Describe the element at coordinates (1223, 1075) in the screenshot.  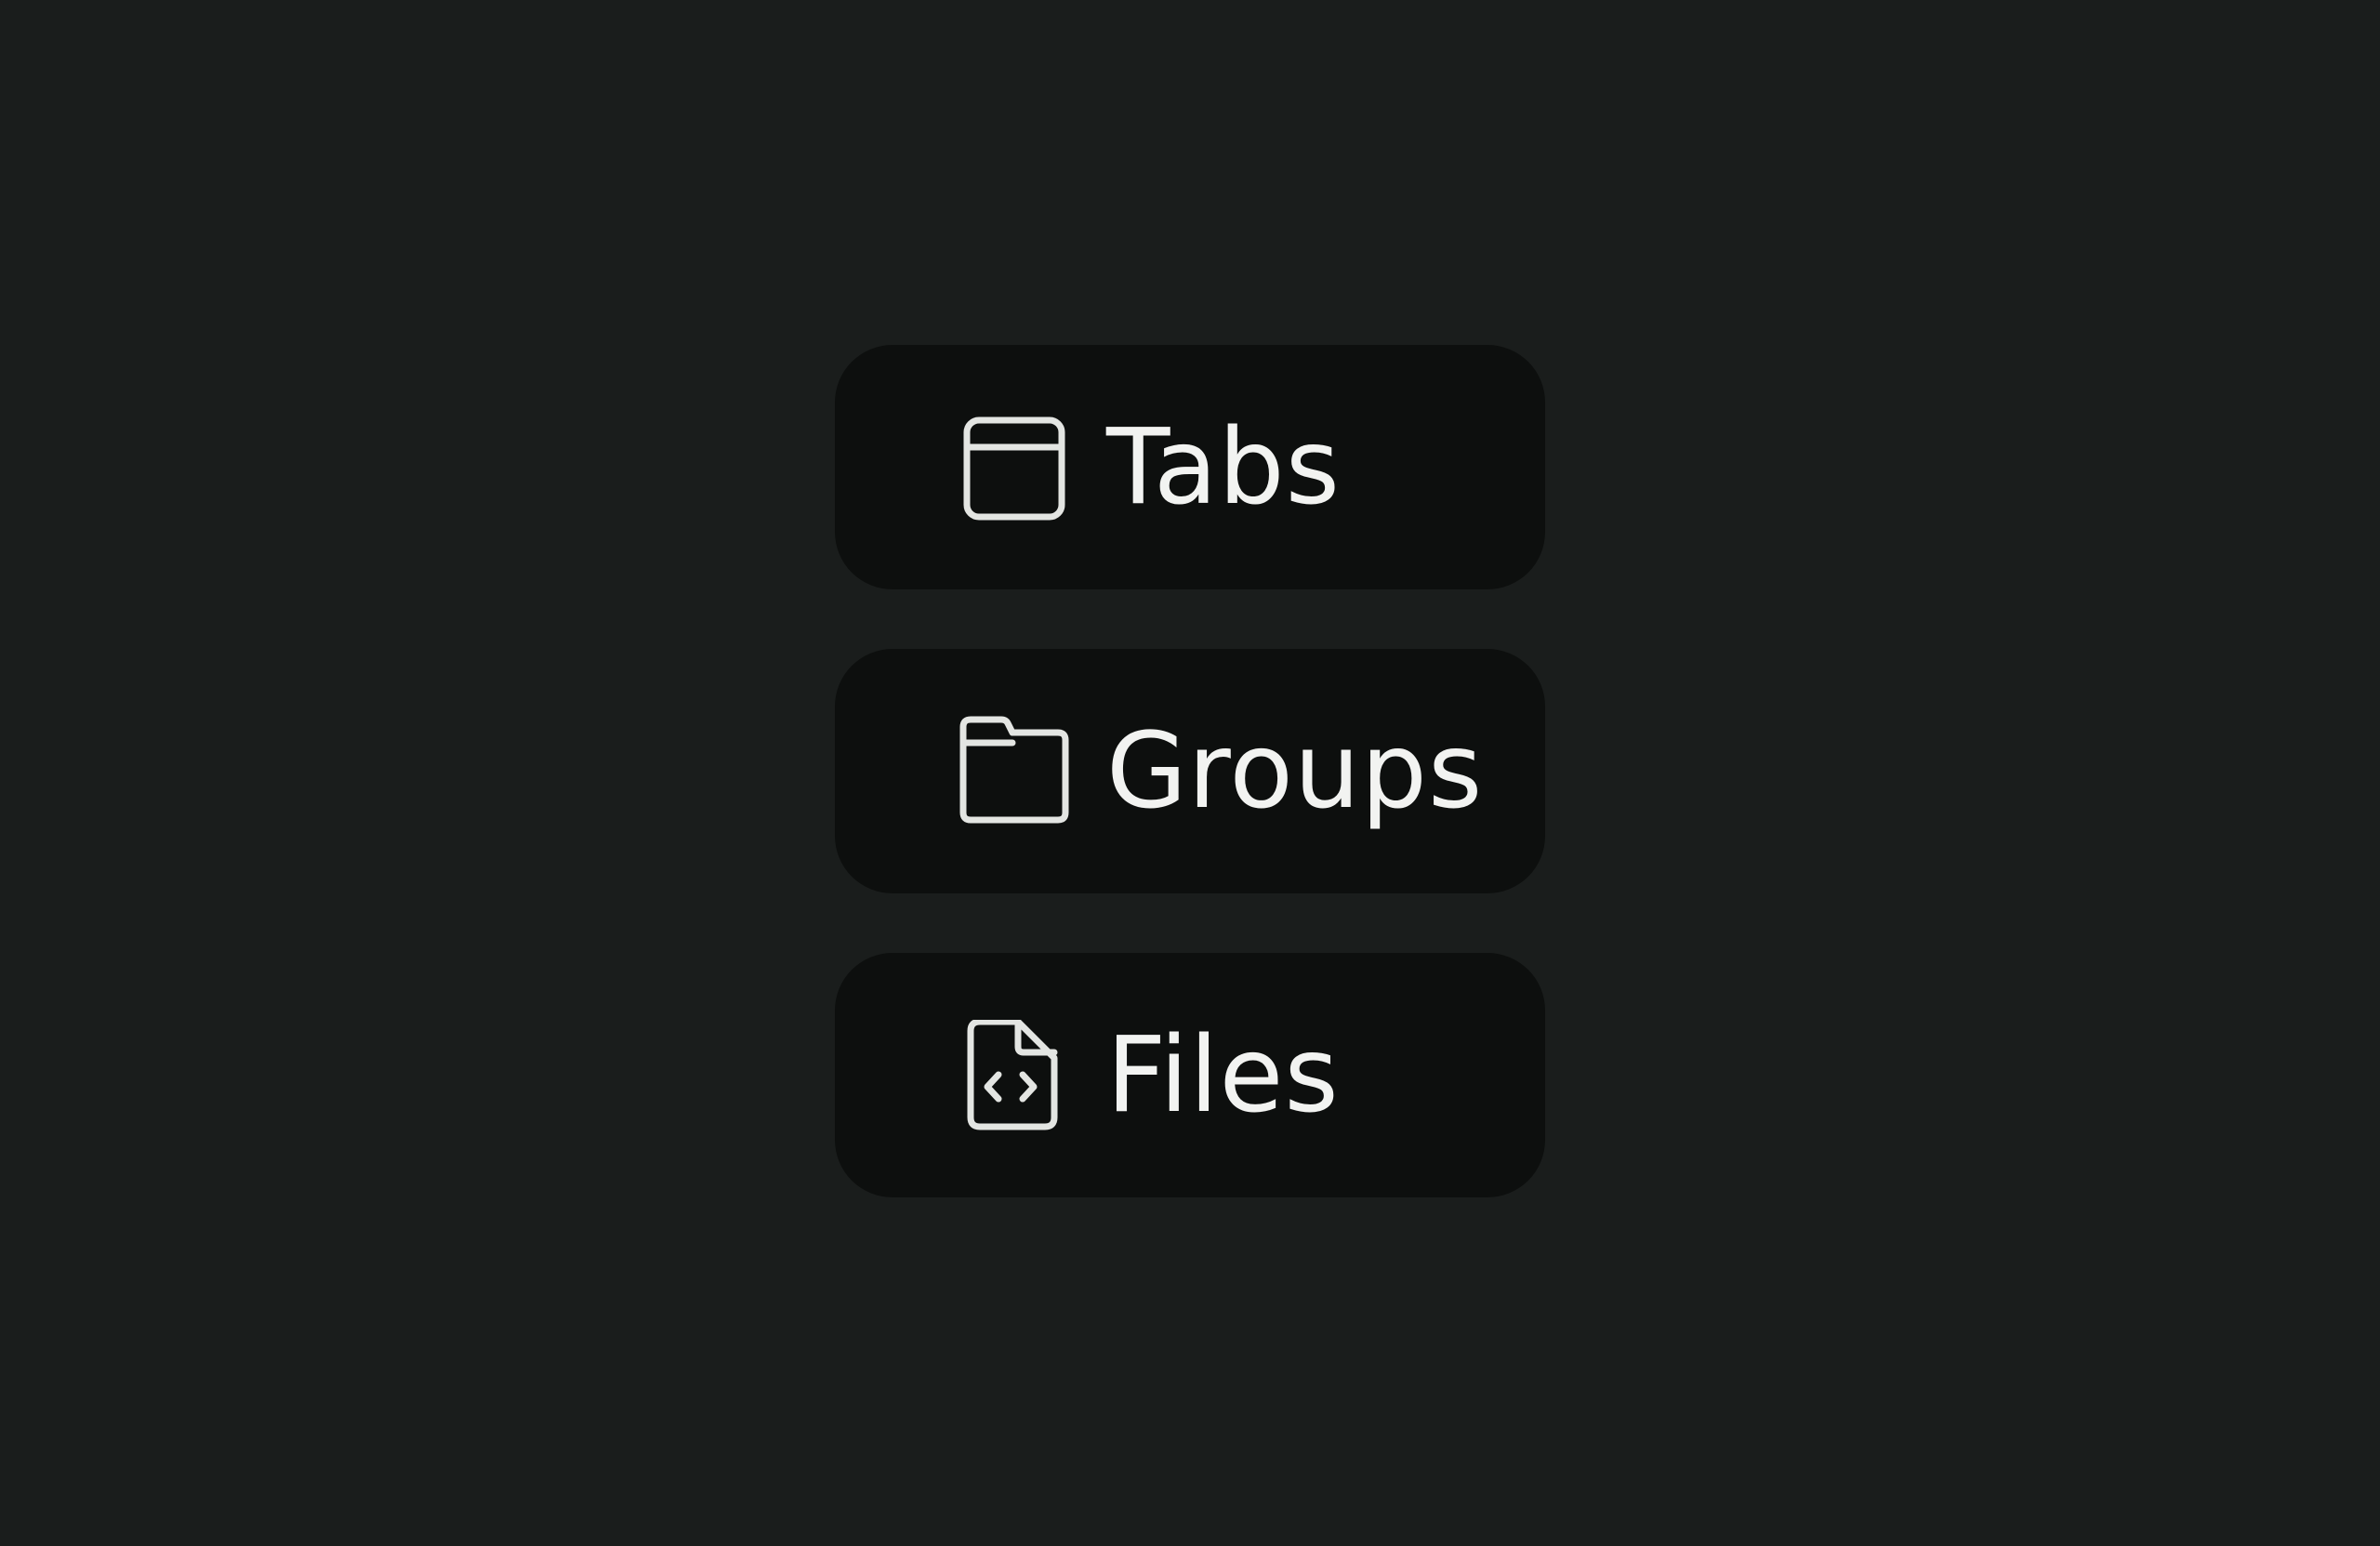
I see `menu-item-label: Files` at that location.